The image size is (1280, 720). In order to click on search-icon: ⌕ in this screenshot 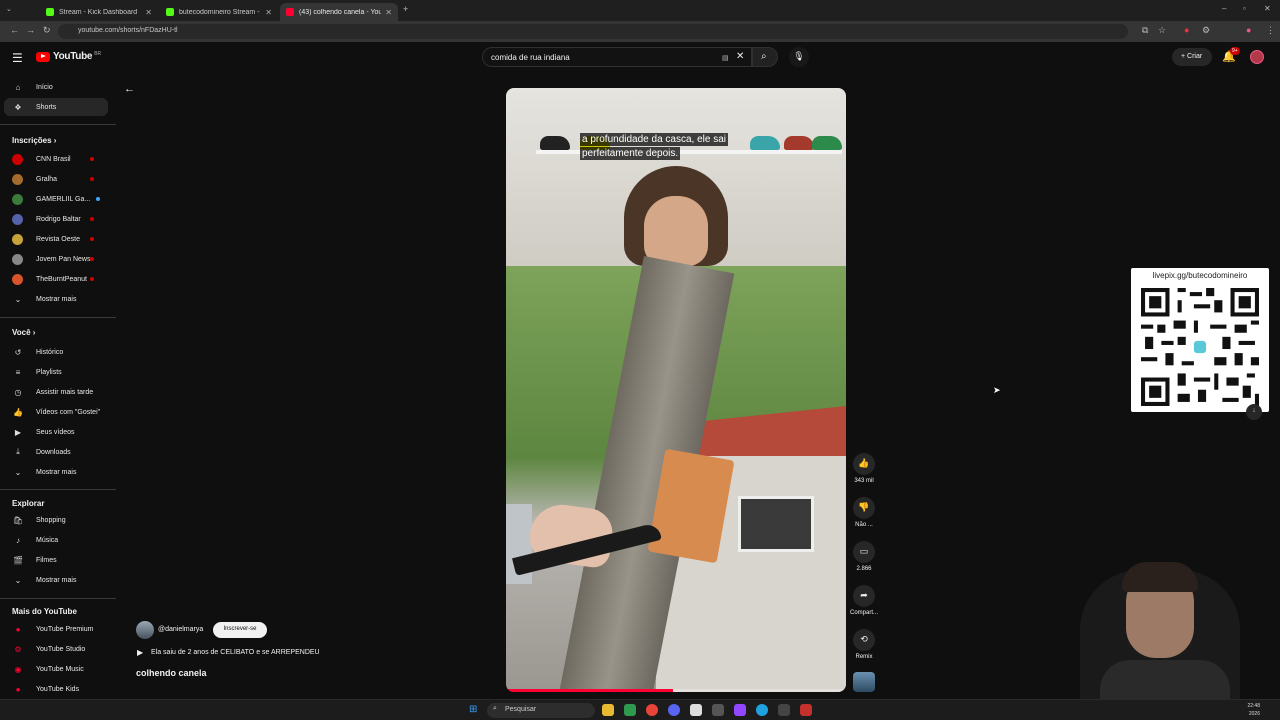, I will do `click(764, 56)`.